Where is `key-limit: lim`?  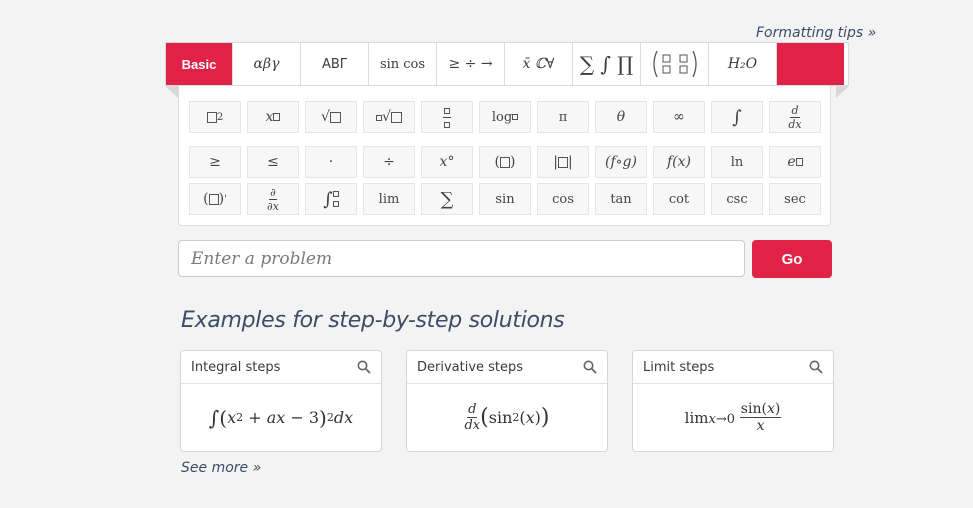 key-limit: lim is located at coordinates (389, 199).